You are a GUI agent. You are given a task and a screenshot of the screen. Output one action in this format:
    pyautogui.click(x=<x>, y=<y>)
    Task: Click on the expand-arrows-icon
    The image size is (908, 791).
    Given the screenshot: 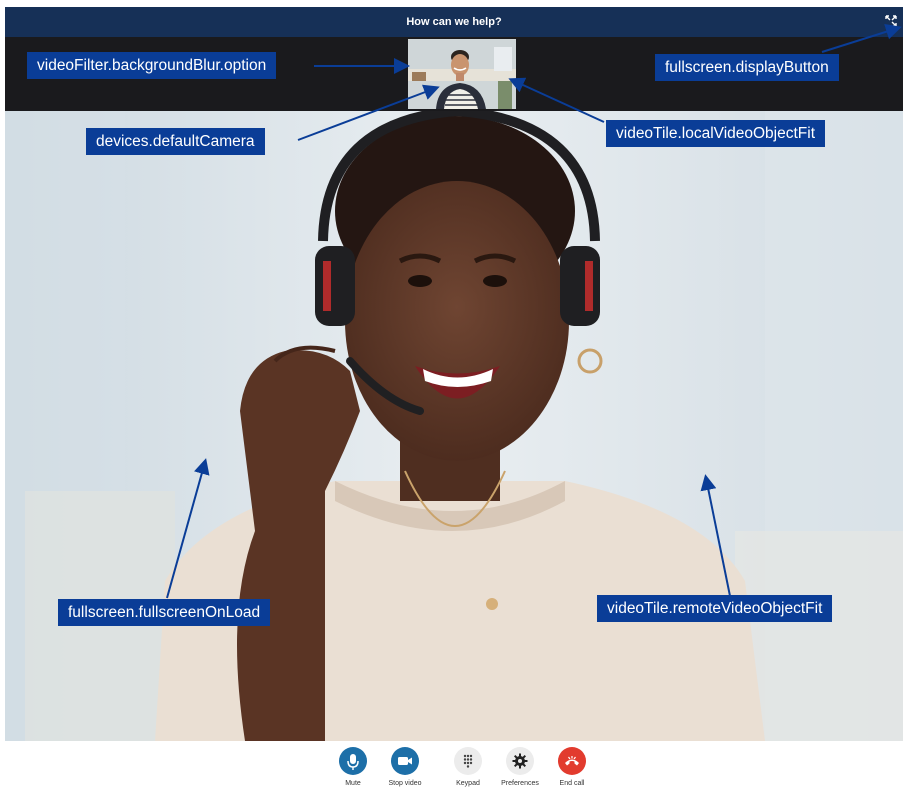 What is the action you would take?
    pyautogui.click(x=891, y=21)
    